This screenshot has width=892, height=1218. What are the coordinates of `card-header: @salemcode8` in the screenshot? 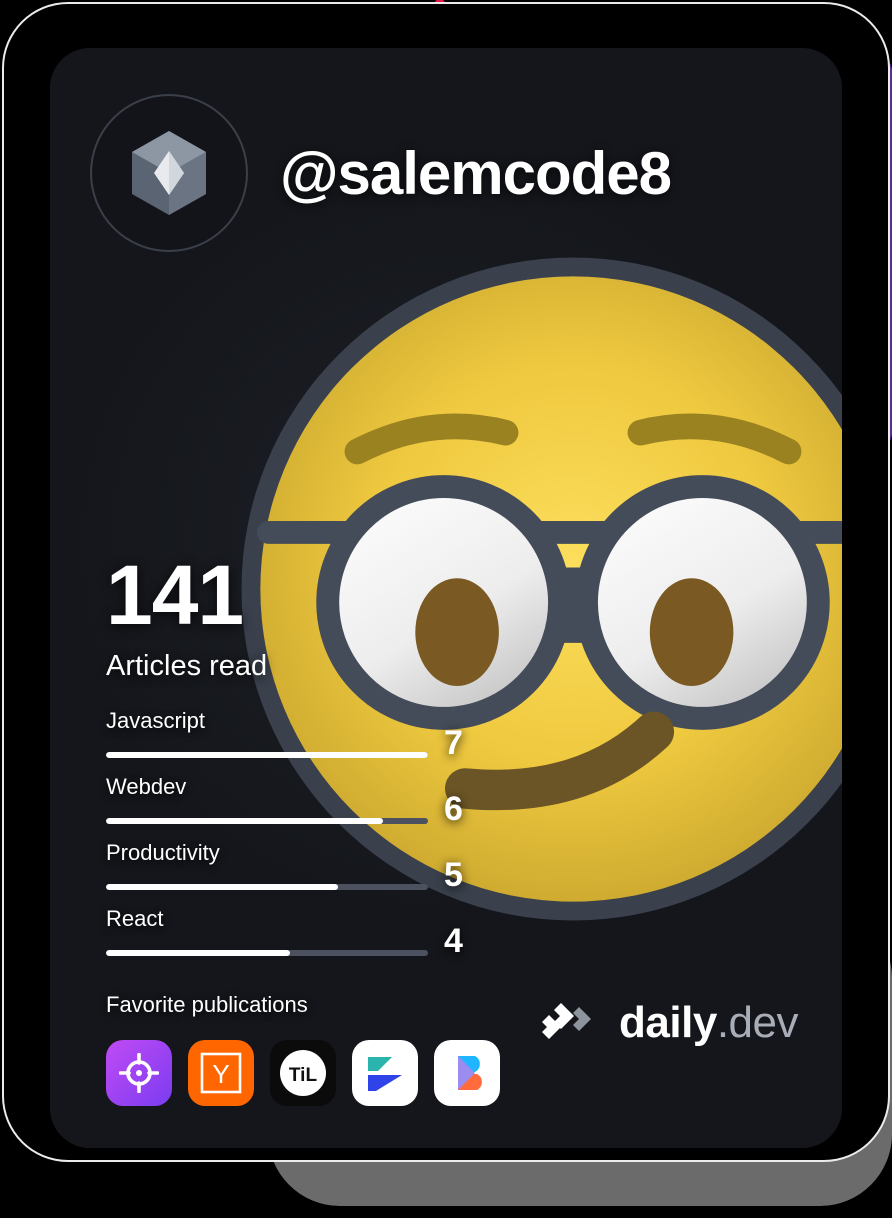 It's located at (381, 173).